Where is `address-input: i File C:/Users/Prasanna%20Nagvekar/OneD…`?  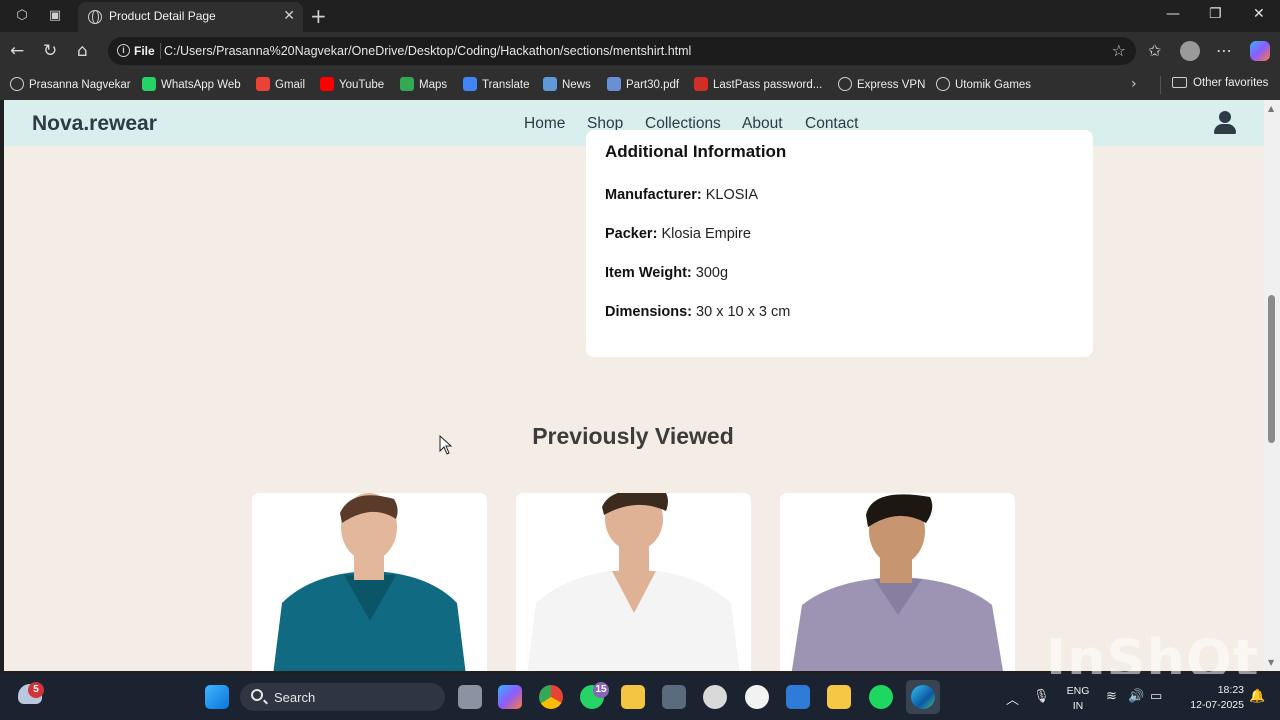
address-input: i File C:/Users/Prasanna%20Nagvekar/OneD… is located at coordinates (622, 51).